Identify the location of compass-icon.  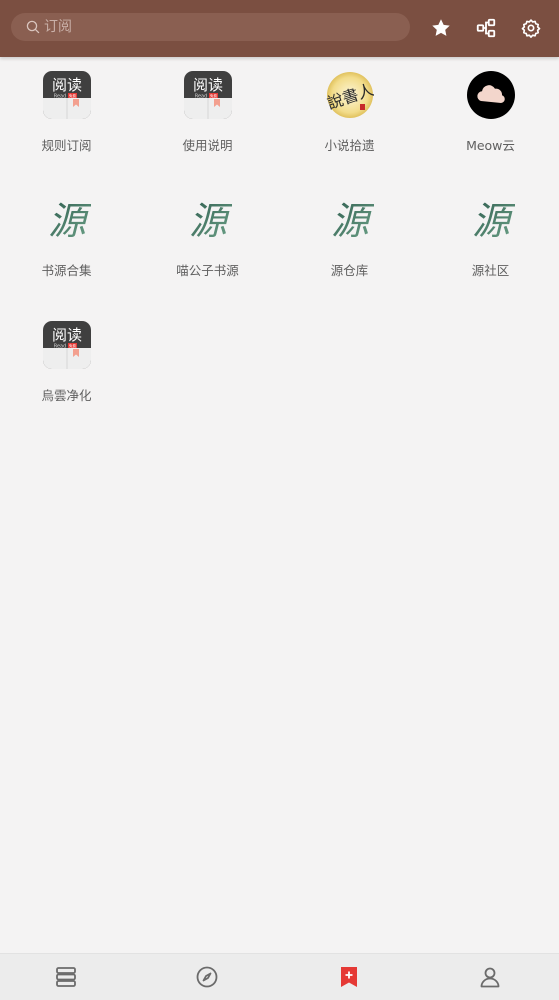
(207, 977).